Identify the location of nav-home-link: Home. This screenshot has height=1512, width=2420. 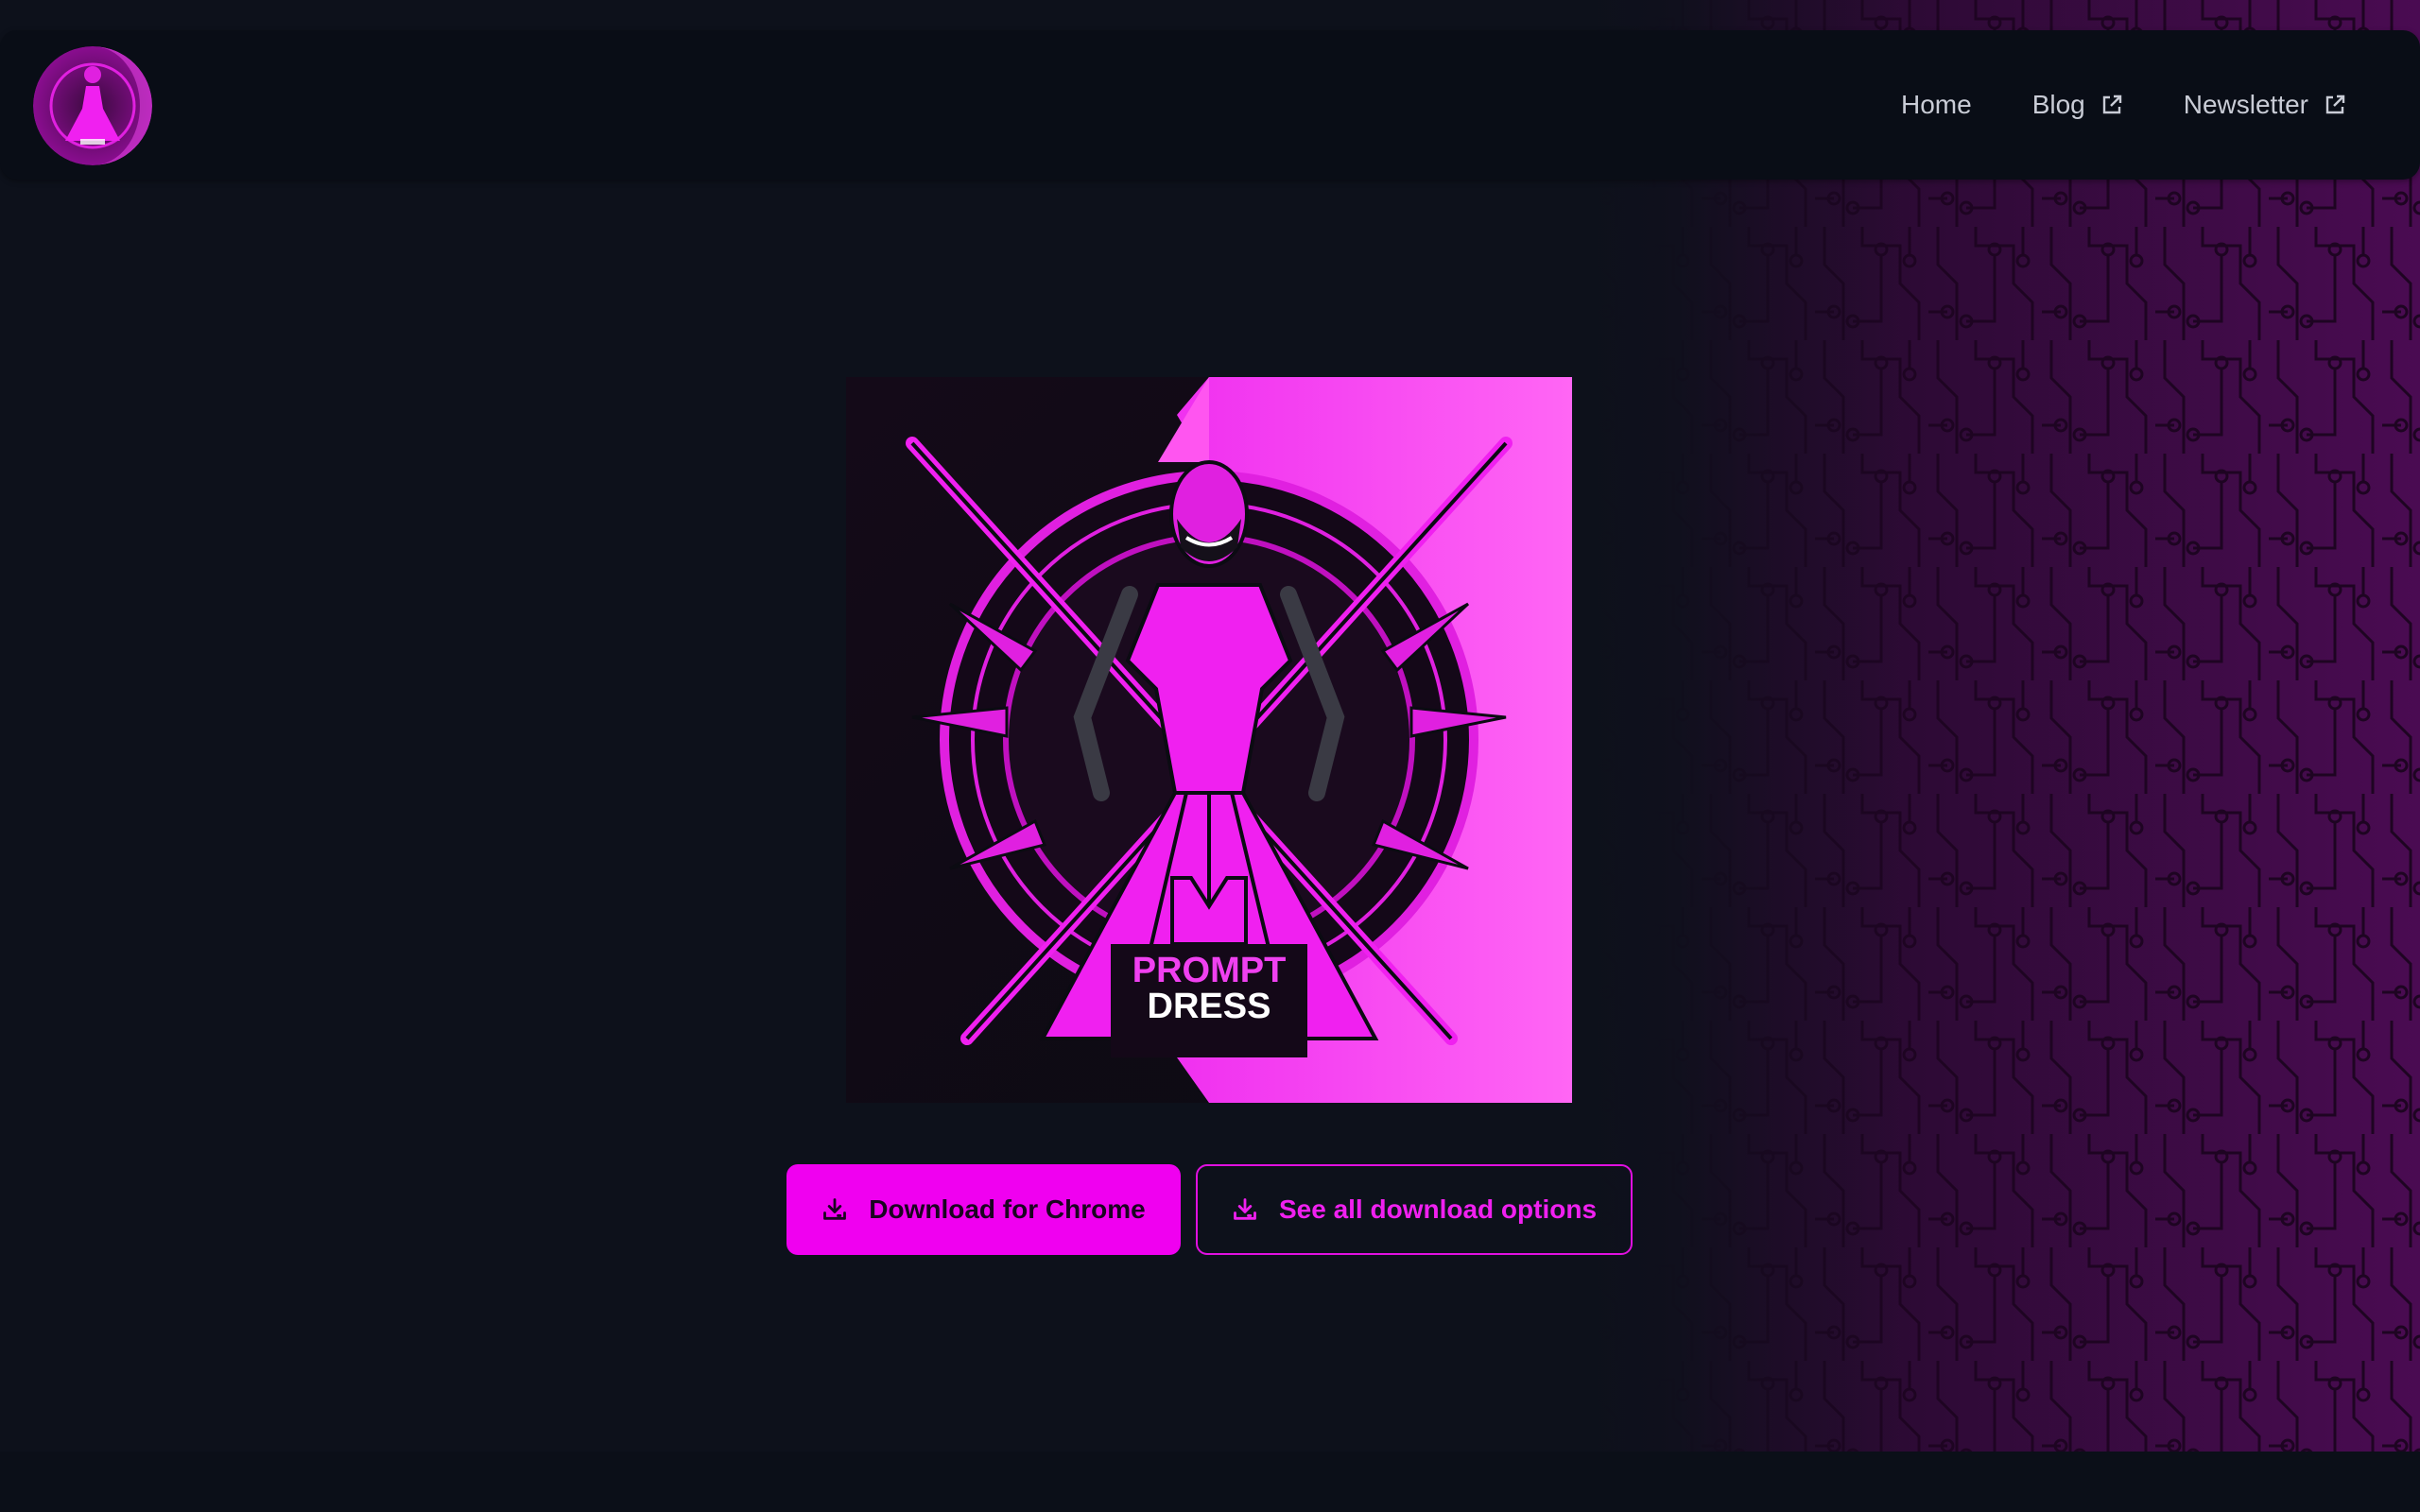
(1936, 105).